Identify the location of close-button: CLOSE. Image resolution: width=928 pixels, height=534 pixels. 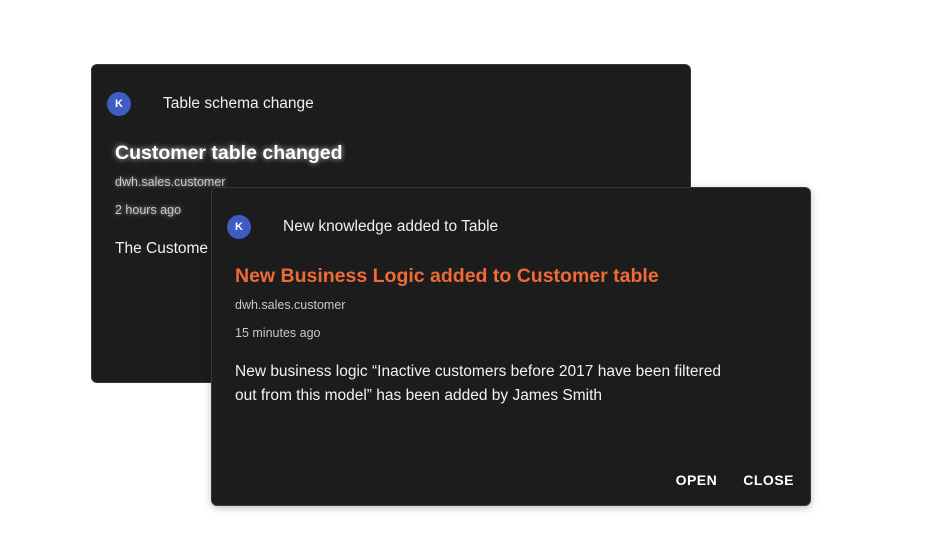
(768, 480).